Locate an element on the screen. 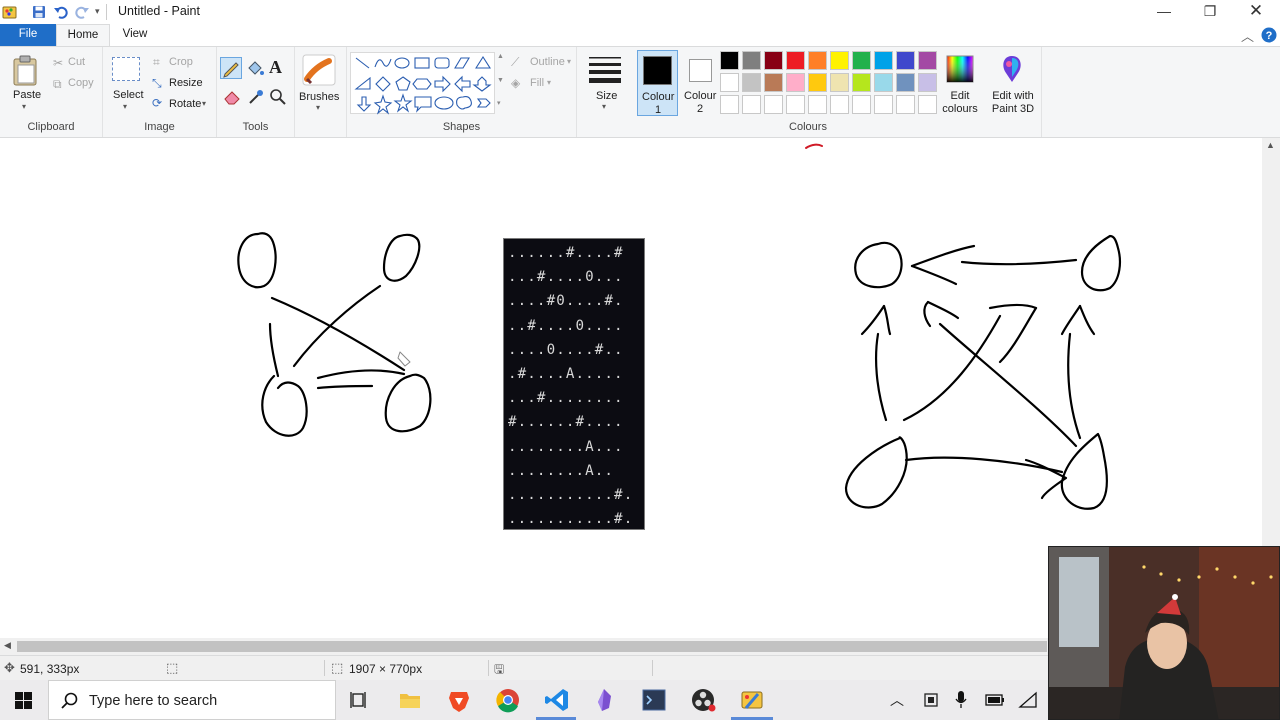 This screenshot has width=1280, height=720. size-icon is located at coordinates (605, 69).